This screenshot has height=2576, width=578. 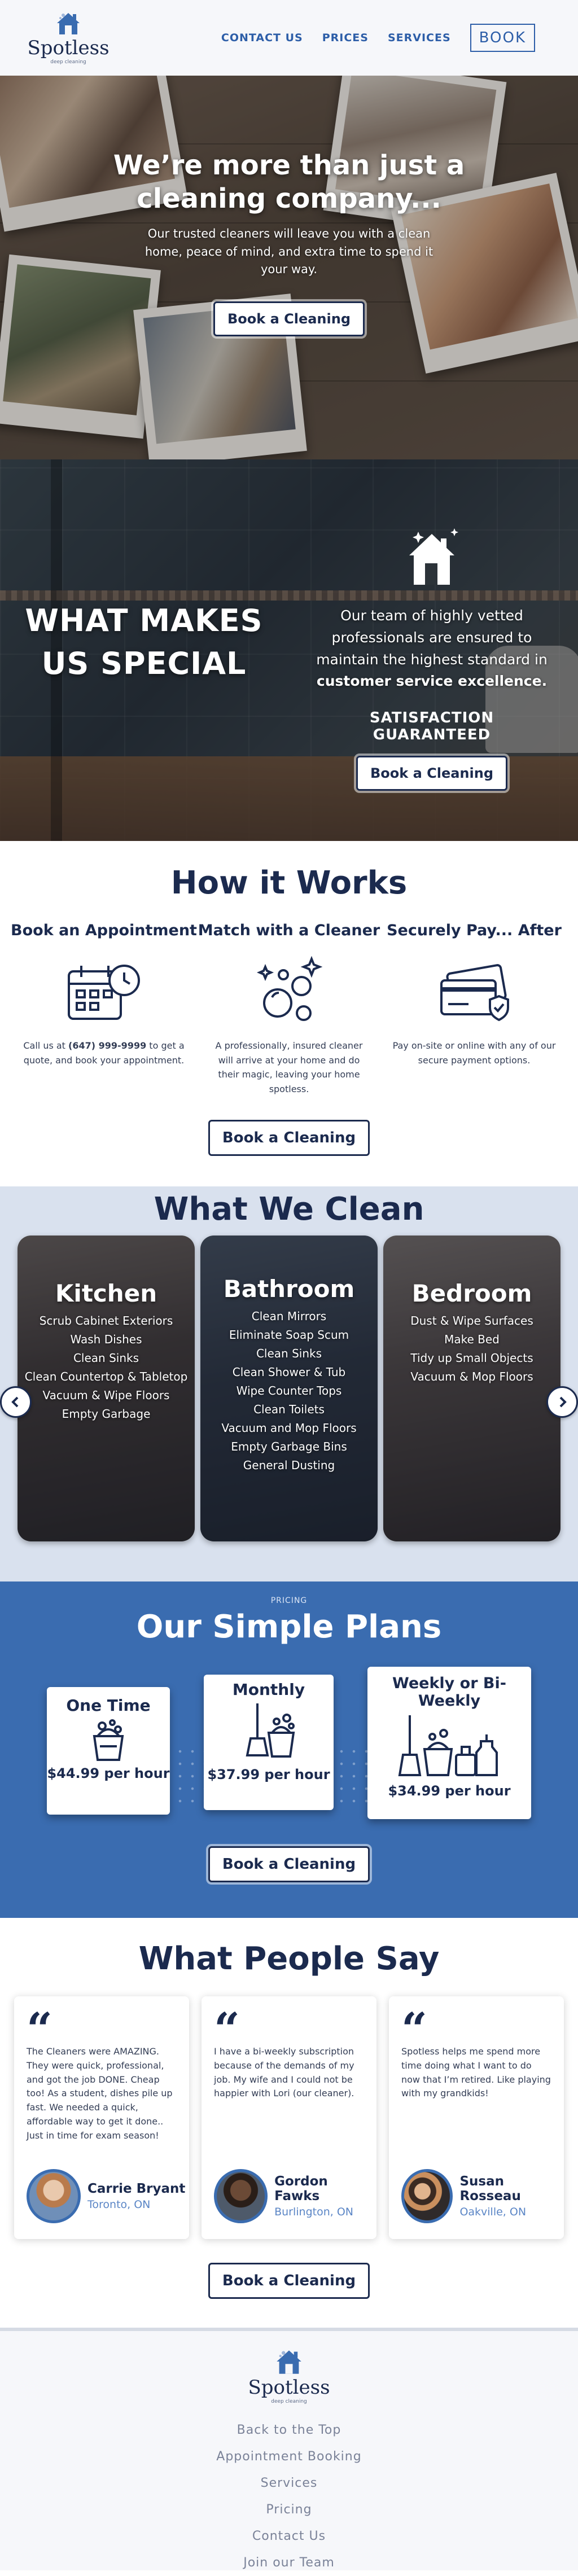 What do you see at coordinates (503, 38) in the screenshot?
I see `nav-book-button: BOOK` at bounding box center [503, 38].